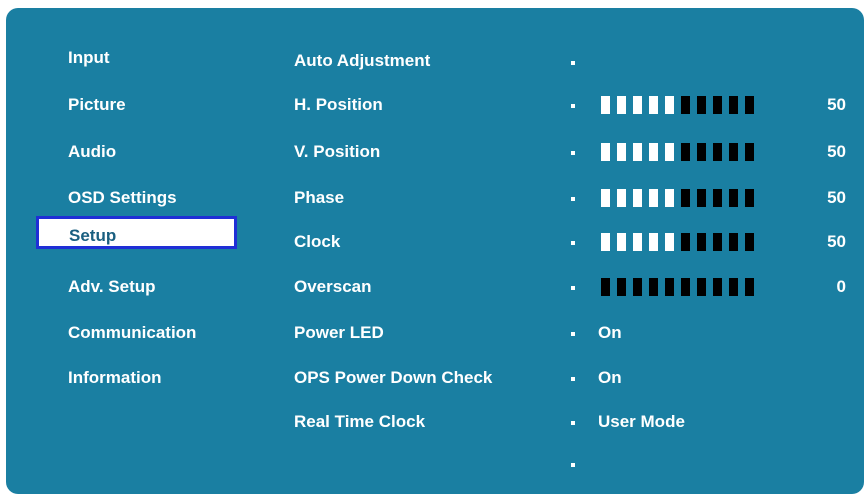 The image size is (866, 502). Describe the element at coordinates (319, 198) in the screenshot. I see `setting-phase: Phase` at that location.